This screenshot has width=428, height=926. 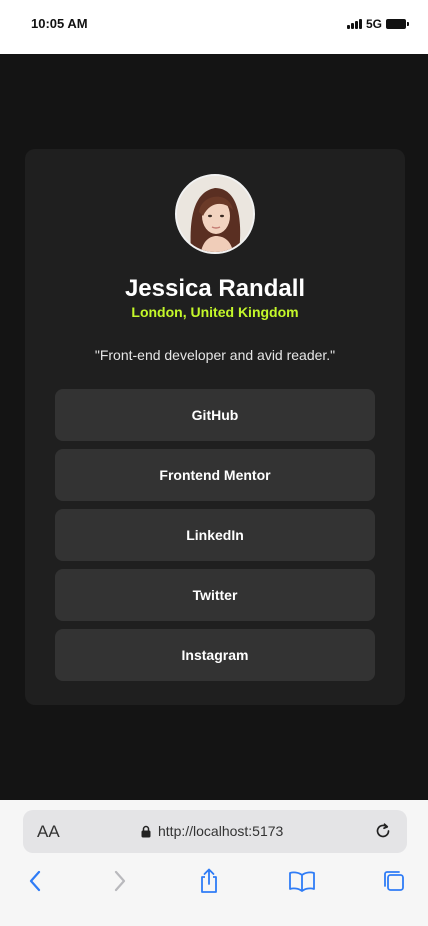 I want to click on browser-toolbar, so click(x=214, y=881).